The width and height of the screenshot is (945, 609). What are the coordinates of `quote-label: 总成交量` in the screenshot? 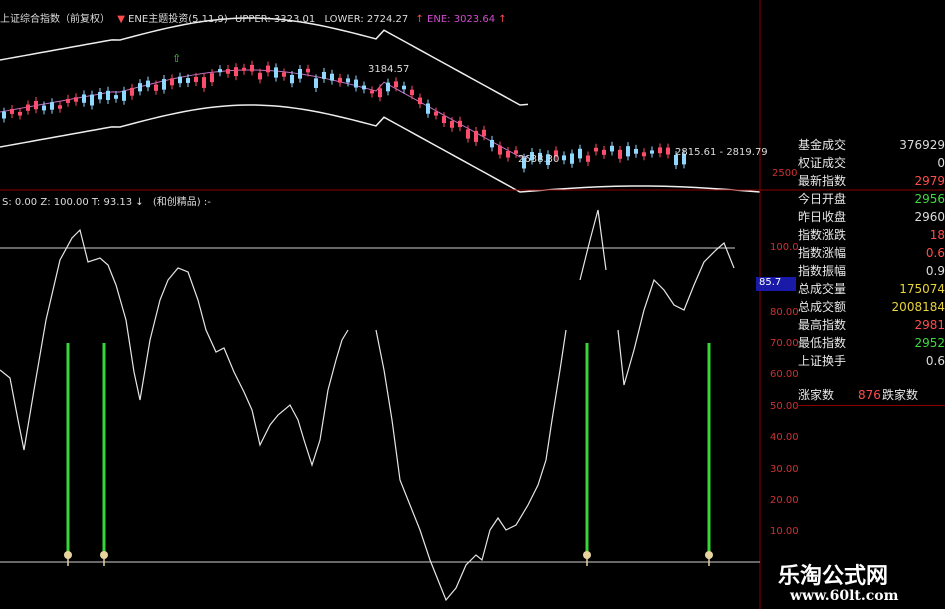 It's located at (822, 289).